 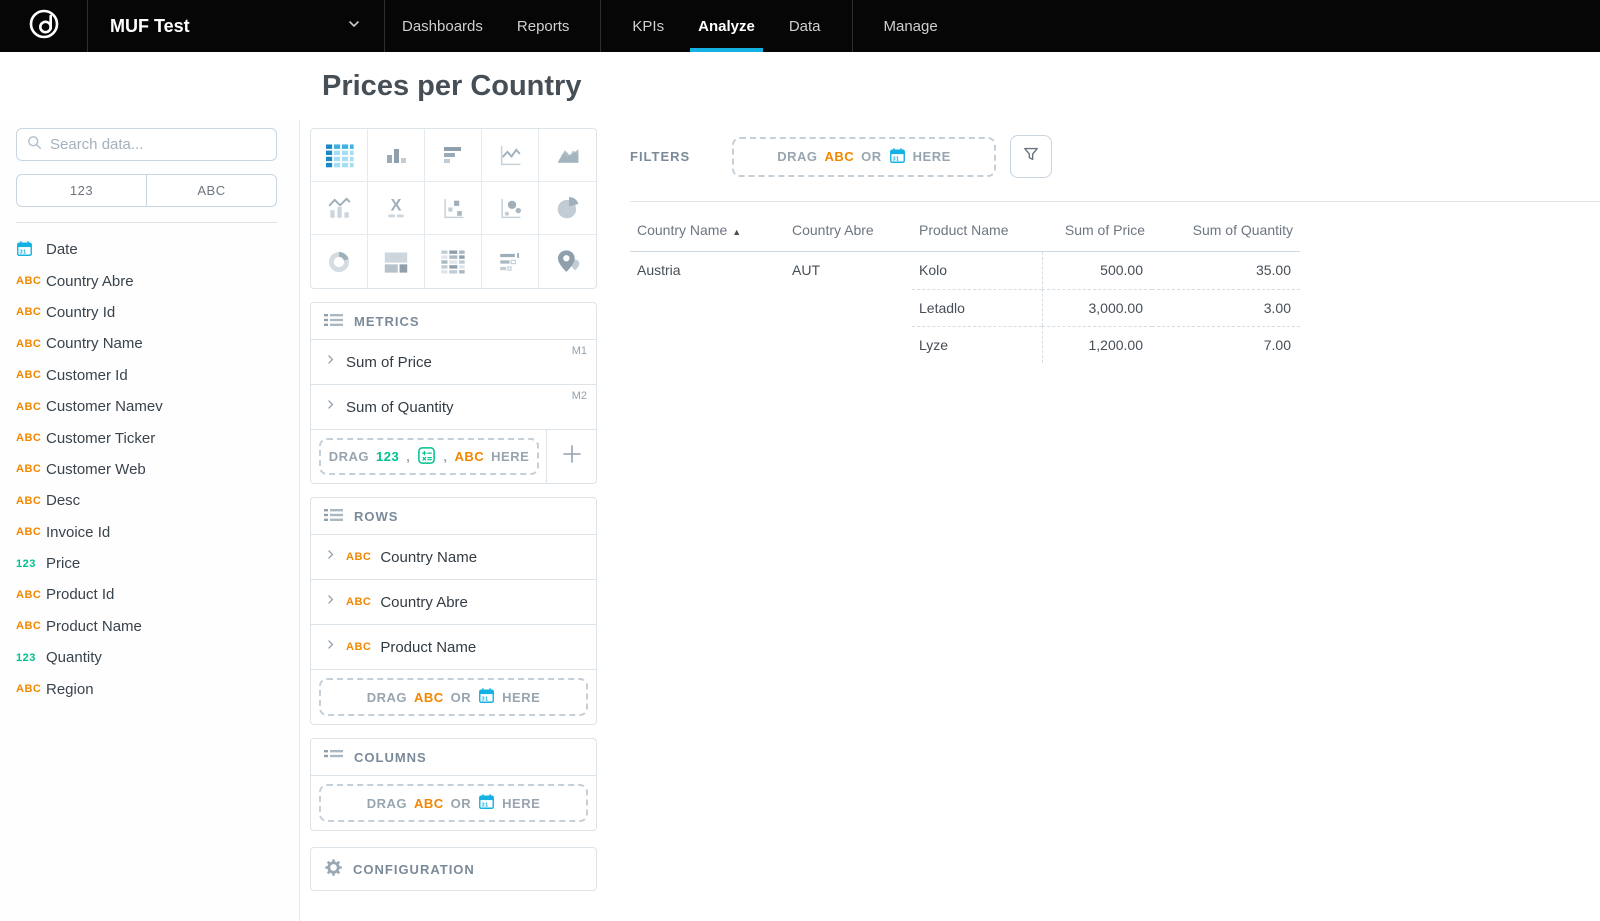 What do you see at coordinates (453, 261) in the screenshot?
I see `viz-heatmap-icon` at bounding box center [453, 261].